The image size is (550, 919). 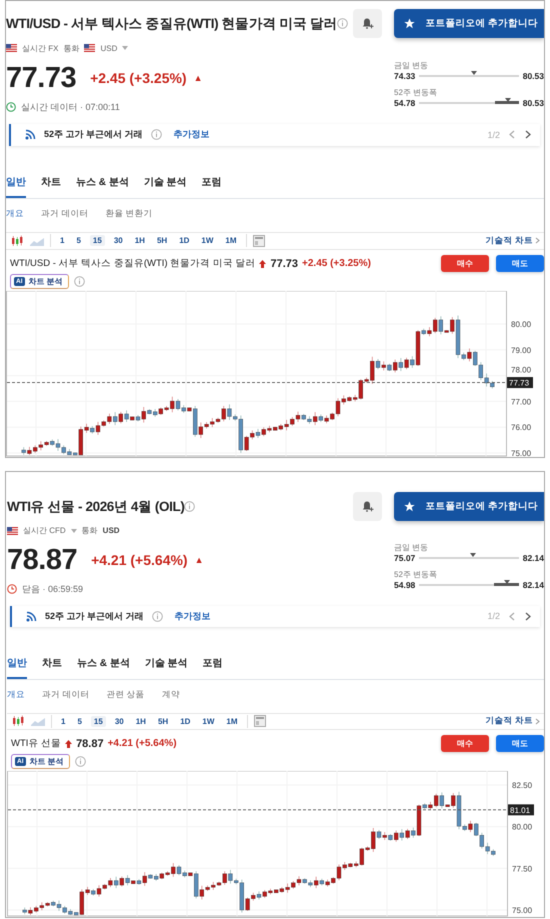 What do you see at coordinates (520, 382) in the screenshot?
I see `price-tag: 77.73` at bounding box center [520, 382].